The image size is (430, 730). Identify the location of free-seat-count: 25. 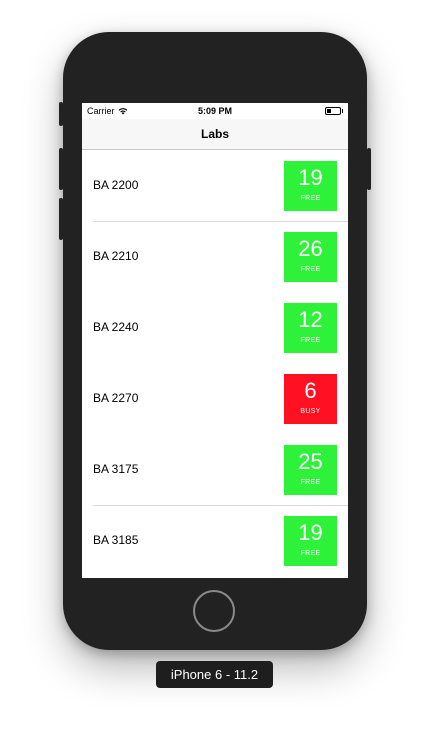
(310, 461).